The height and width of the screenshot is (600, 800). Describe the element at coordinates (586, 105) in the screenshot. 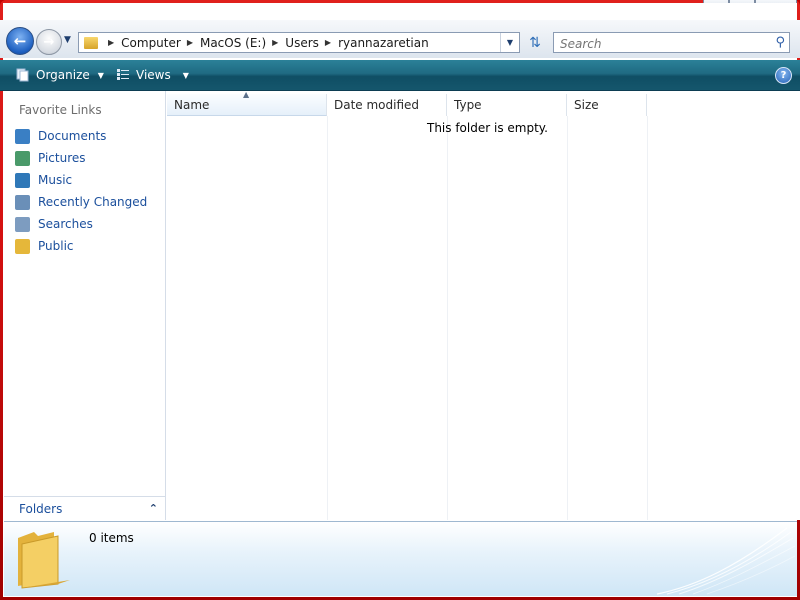

I see `column-header-label: Size` at that location.